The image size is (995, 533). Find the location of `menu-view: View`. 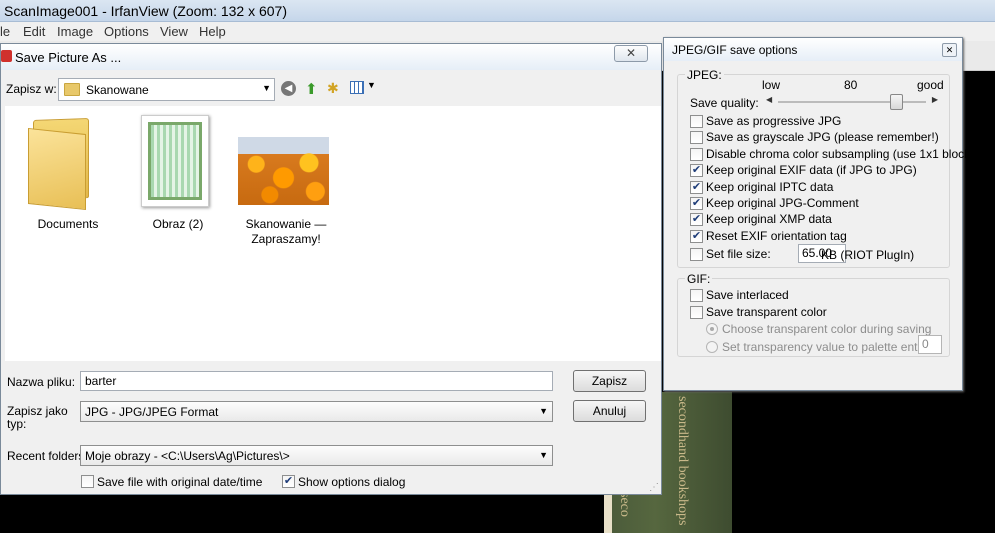

menu-view: View is located at coordinates (174, 31).